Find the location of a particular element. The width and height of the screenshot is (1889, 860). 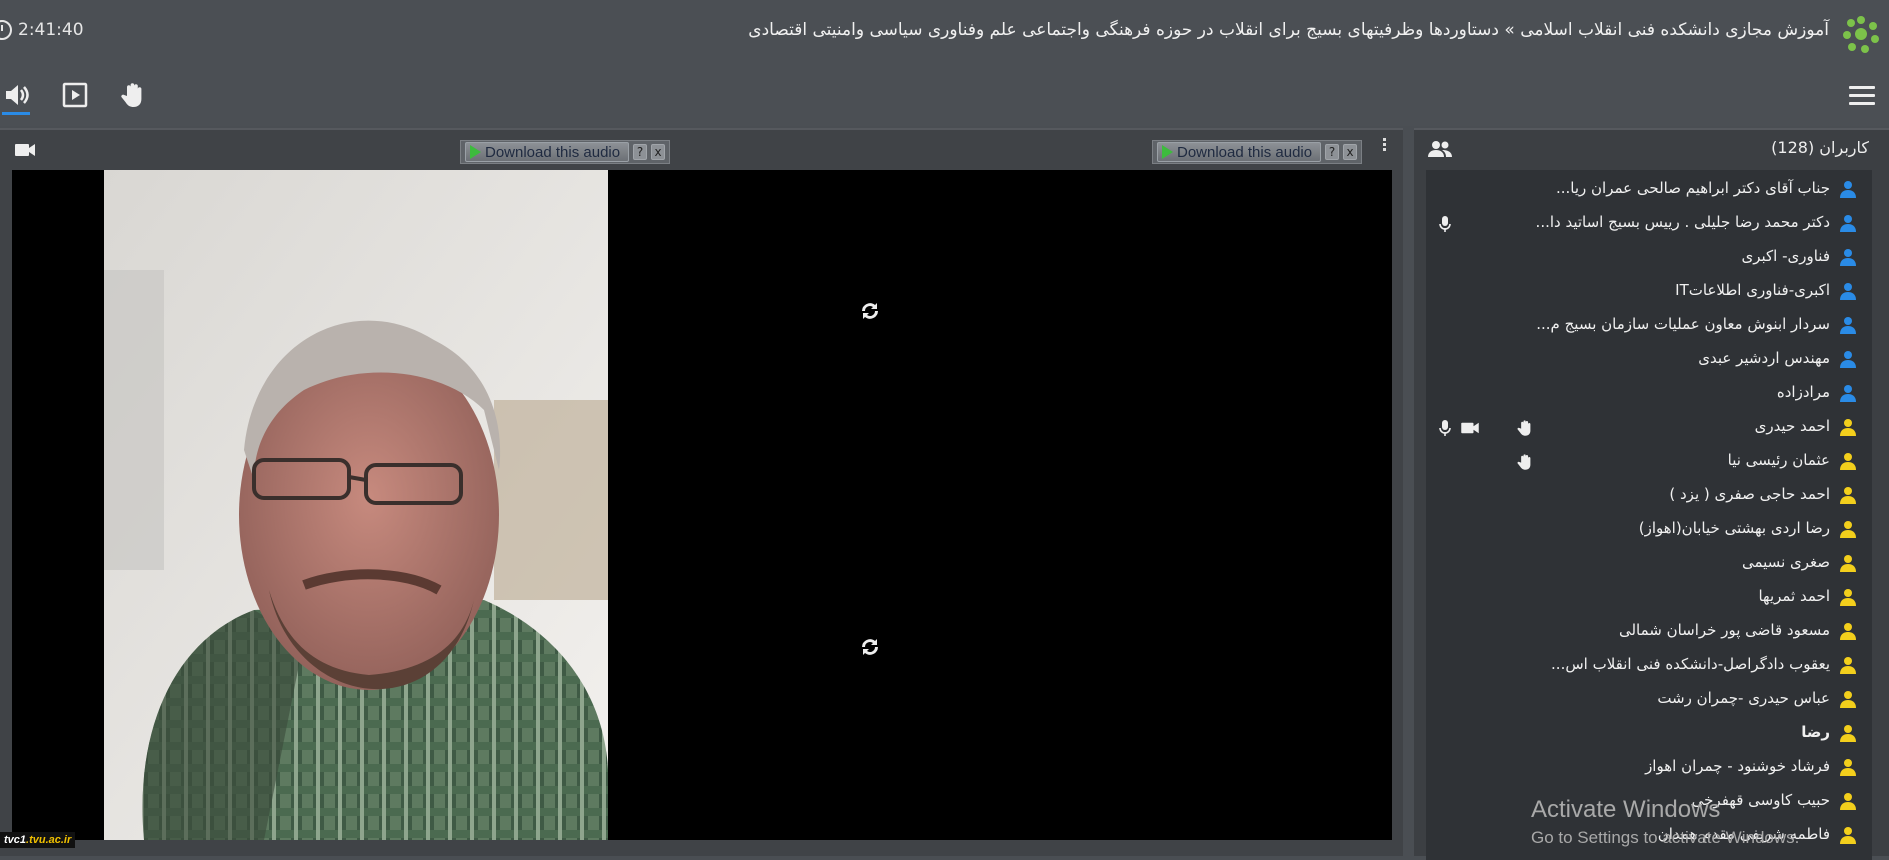

user-name: احمد حیدری is located at coordinates (1792, 426).